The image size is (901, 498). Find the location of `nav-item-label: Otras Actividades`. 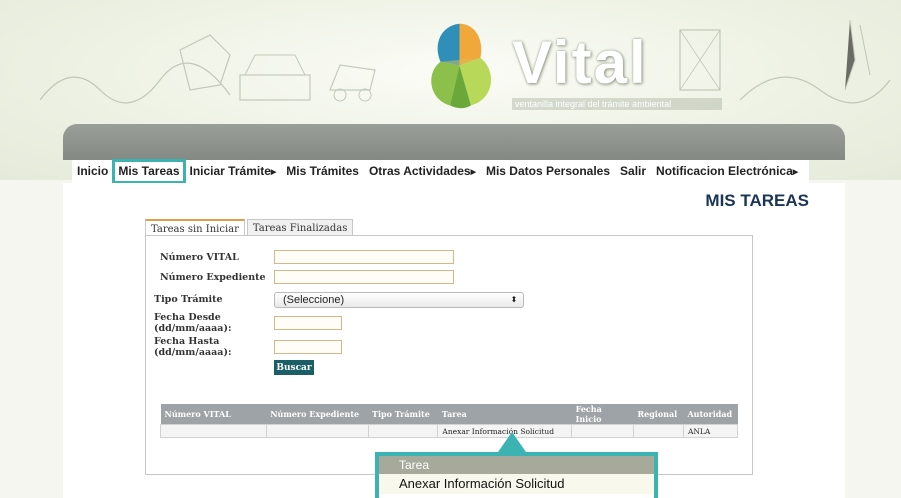

nav-item-label: Otras Actividades is located at coordinates (419, 171).